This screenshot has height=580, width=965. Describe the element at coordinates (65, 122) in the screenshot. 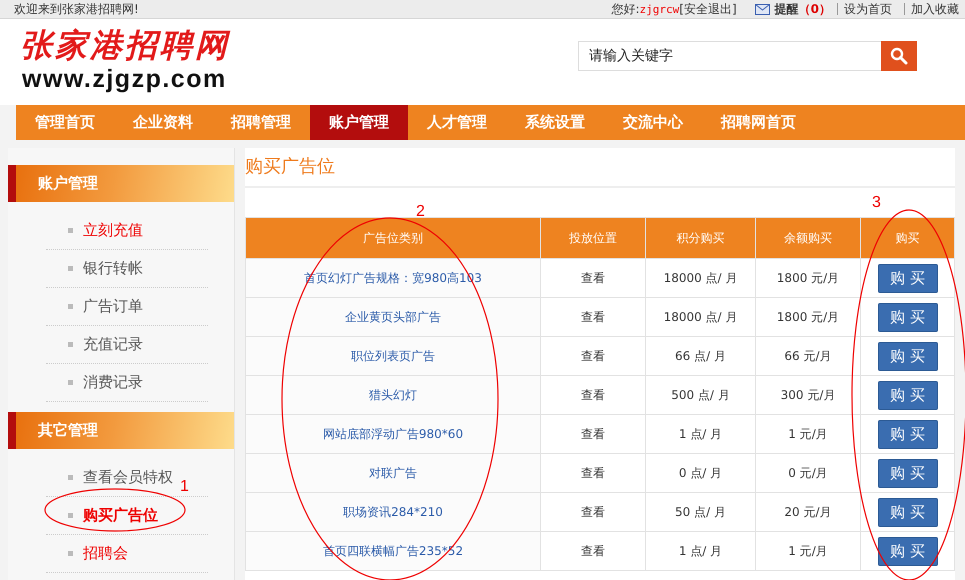

I see `nav-tab: 管理首页` at that location.